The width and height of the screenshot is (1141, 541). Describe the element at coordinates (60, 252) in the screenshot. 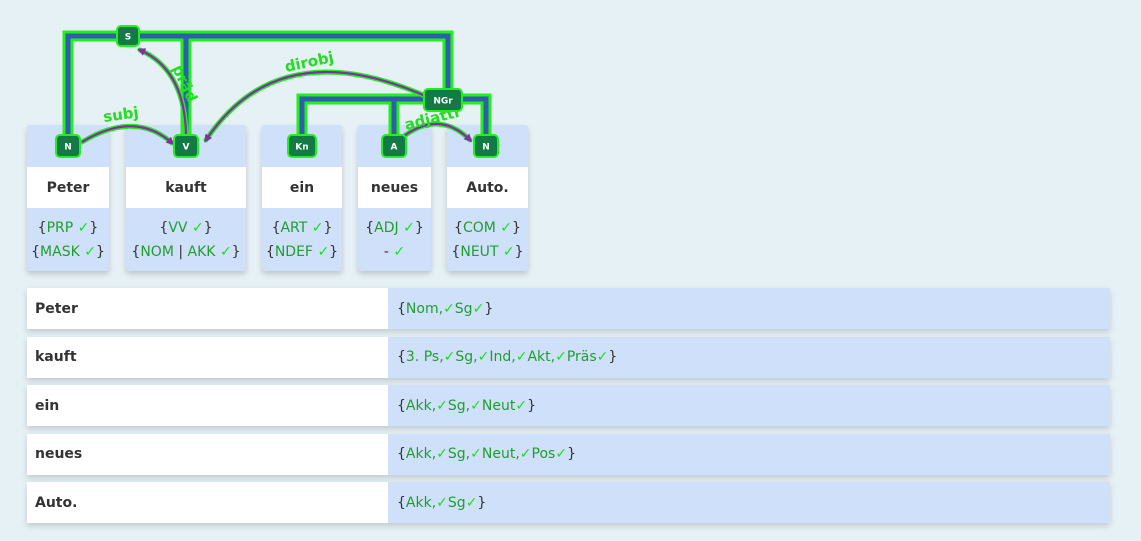

I see `feature-value: MASK` at that location.